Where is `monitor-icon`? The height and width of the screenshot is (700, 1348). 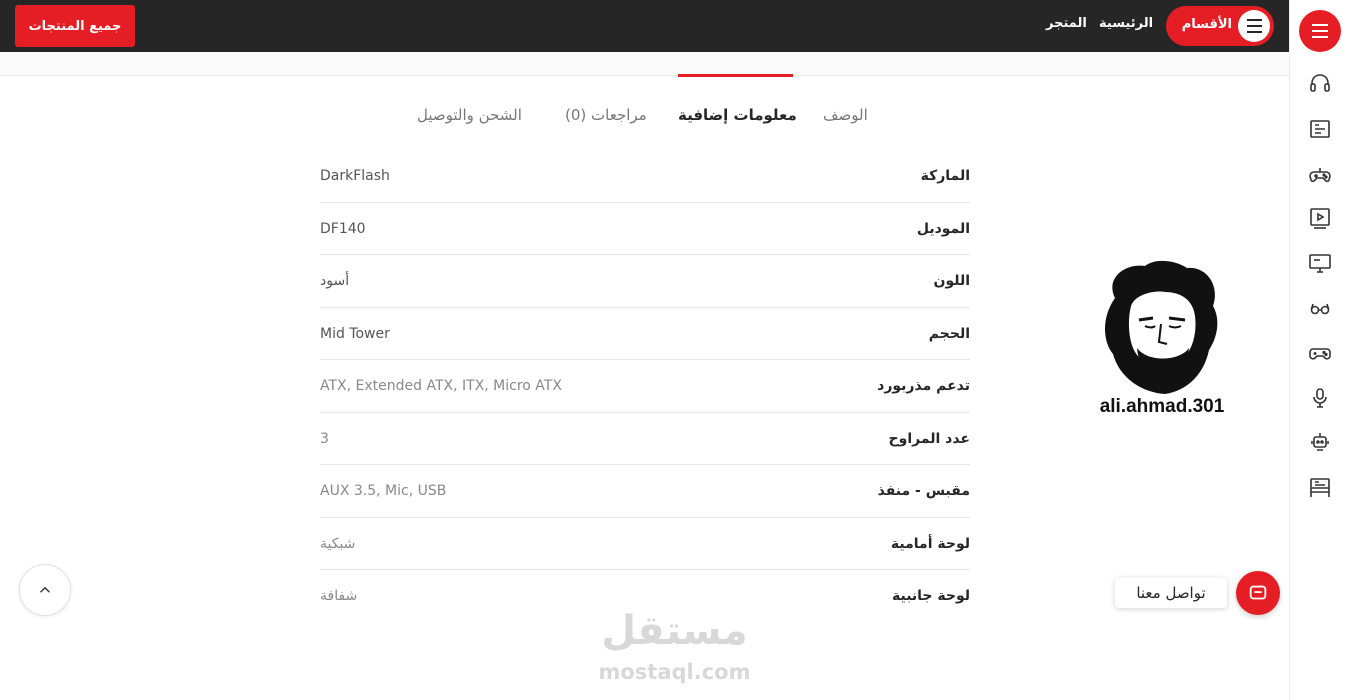 monitor-icon is located at coordinates (1320, 263).